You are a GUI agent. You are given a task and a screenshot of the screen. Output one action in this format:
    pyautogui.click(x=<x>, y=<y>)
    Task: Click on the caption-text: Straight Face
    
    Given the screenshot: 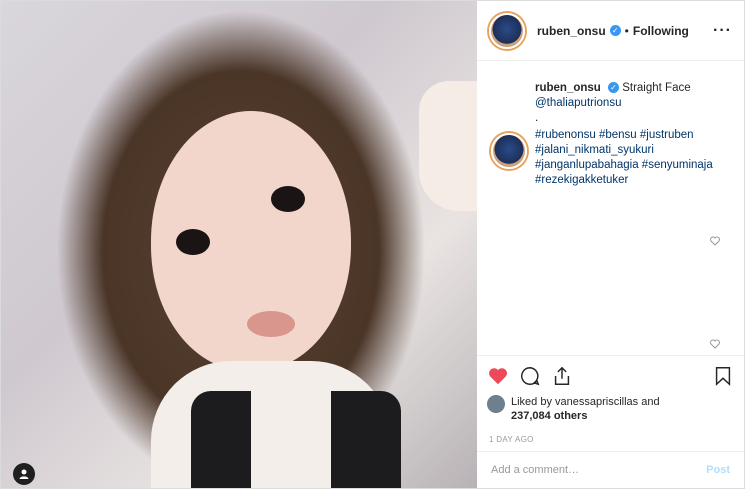 What is the action you would take?
    pyautogui.click(x=656, y=88)
    